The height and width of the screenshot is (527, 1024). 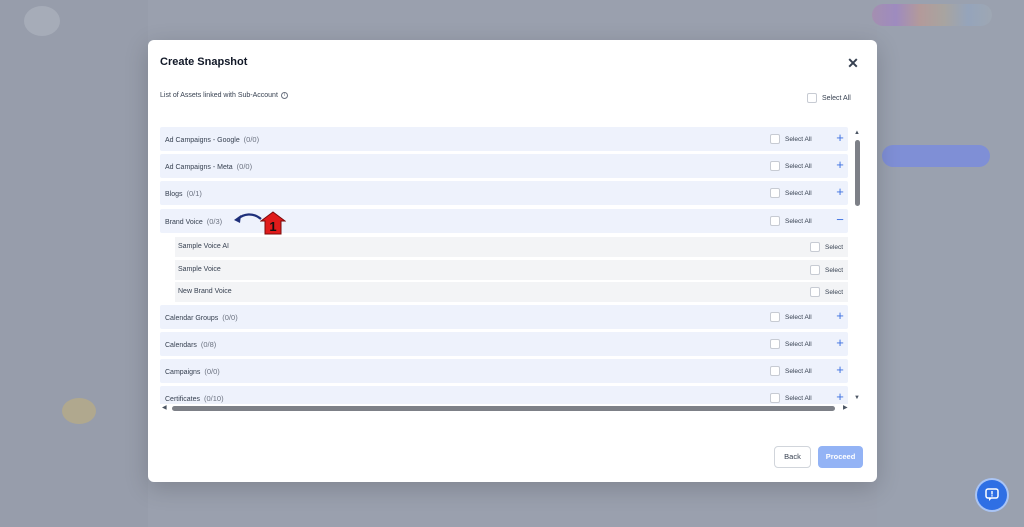 What do you see at coordinates (812, 98) in the screenshot?
I see `select-all-checkbox` at bounding box center [812, 98].